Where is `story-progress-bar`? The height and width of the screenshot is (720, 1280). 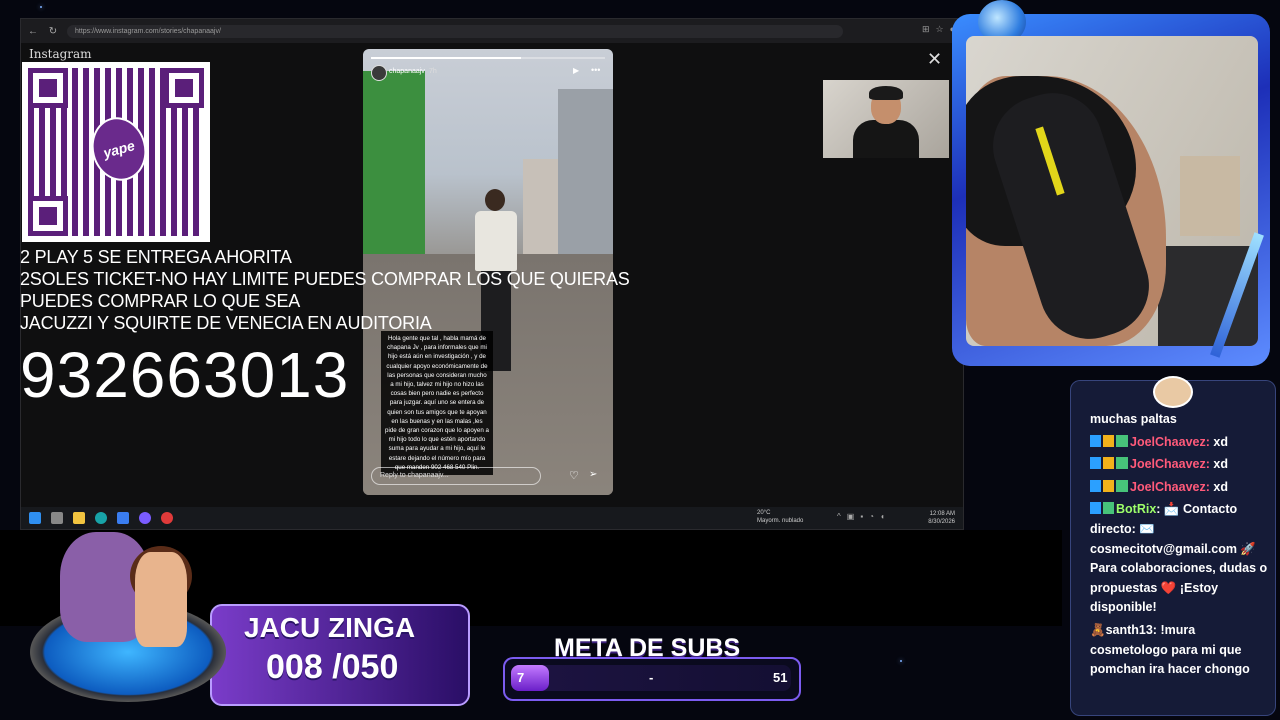
story-progress-bar is located at coordinates (488, 58).